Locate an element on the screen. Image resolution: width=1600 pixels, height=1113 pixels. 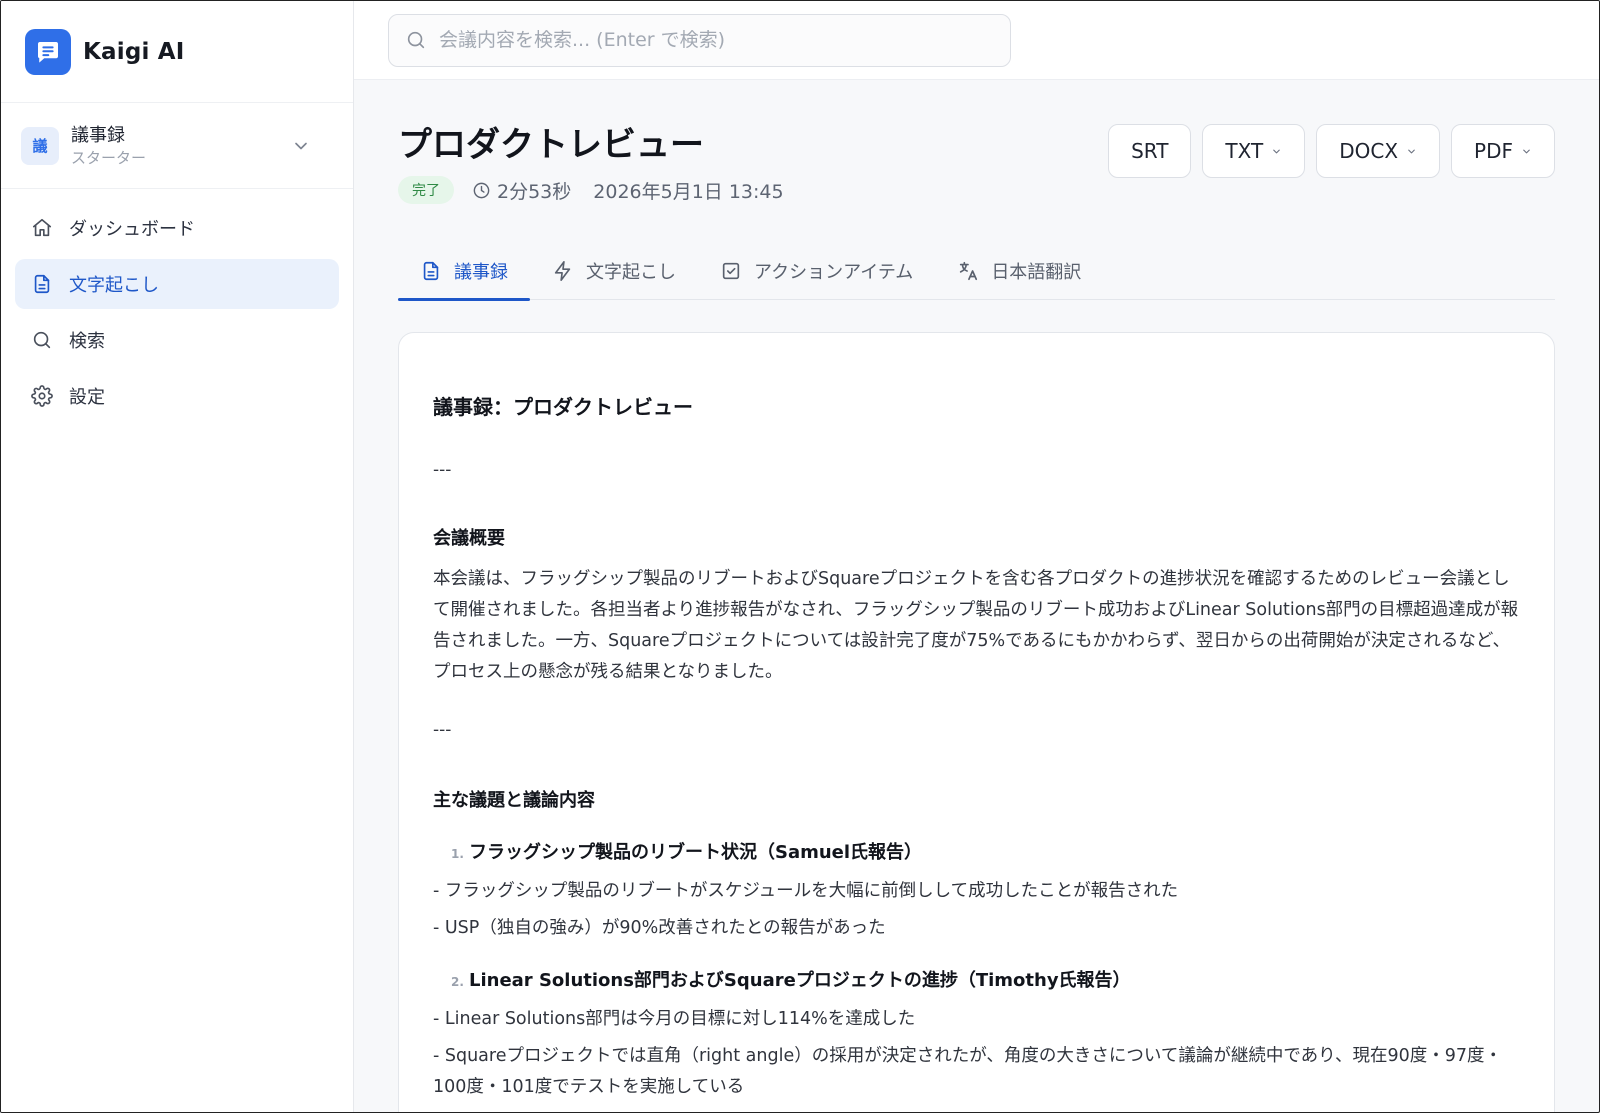
meeting-duration: 2分53秒 is located at coordinates (534, 191).